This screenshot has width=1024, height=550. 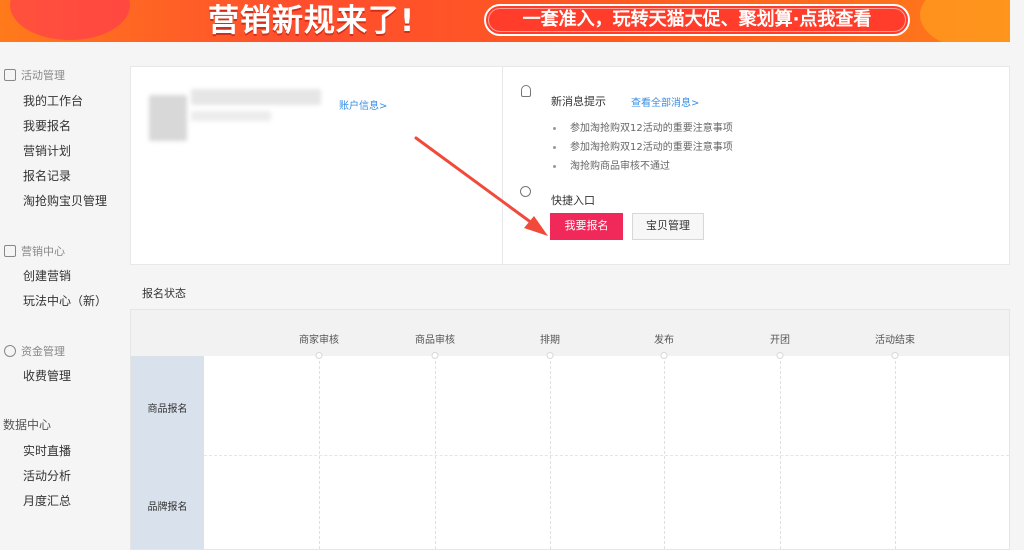 What do you see at coordinates (668, 226) in the screenshot?
I see `item-management-button: 宝贝管理` at bounding box center [668, 226].